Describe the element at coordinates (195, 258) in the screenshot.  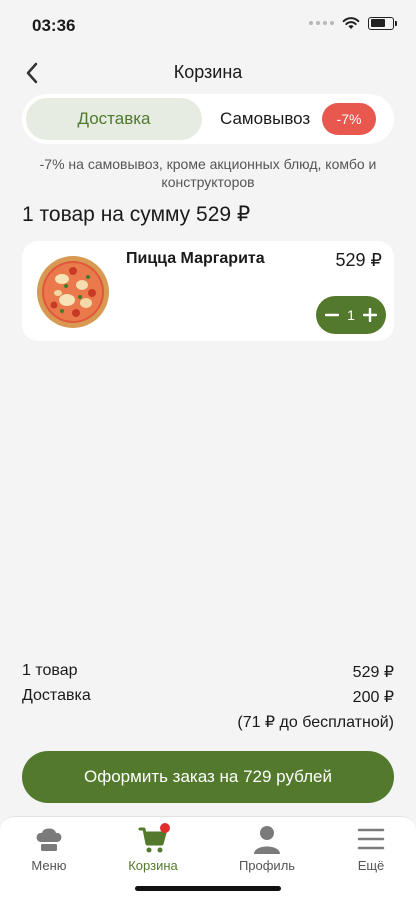
I see `item-name: Пицца Маргарита` at that location.